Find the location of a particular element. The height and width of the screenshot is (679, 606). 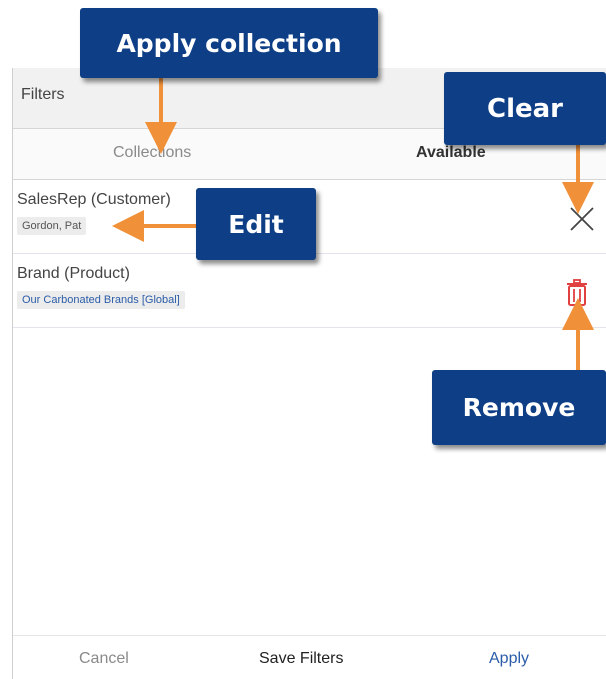

panel-title: Filters is located at coordinates (43, 94).